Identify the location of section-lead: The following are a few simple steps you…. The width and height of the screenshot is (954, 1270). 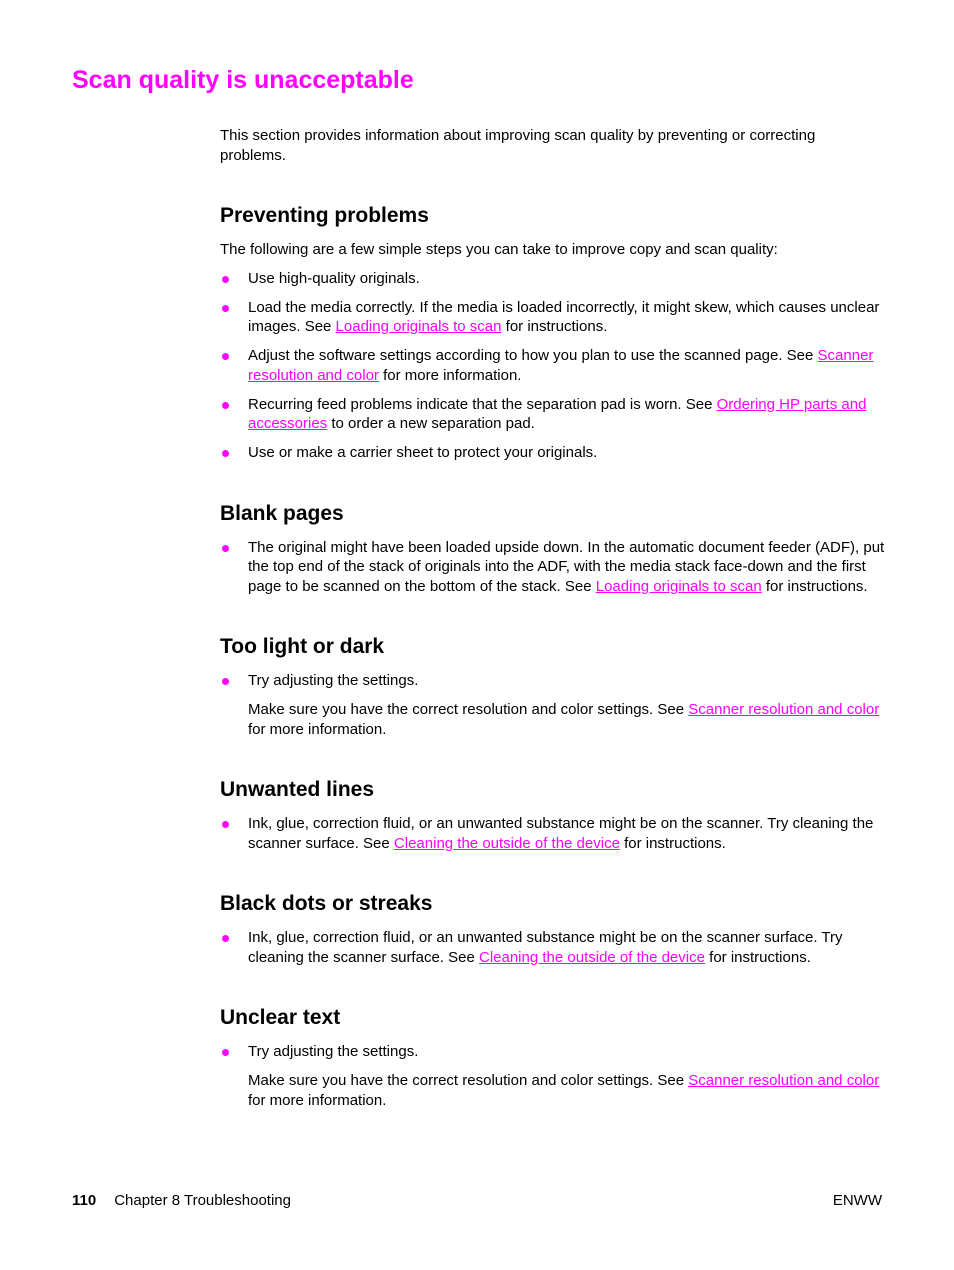
(499, 249).